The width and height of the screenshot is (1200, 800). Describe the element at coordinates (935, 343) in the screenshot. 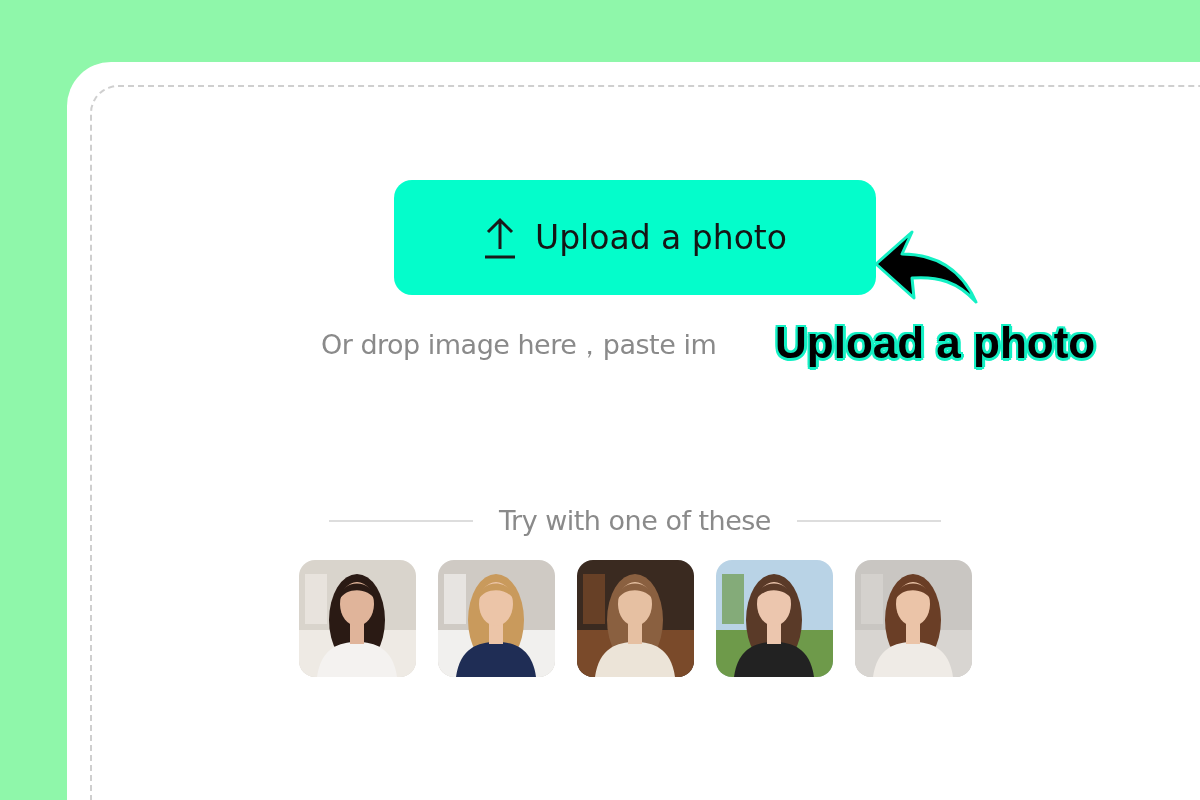

I see `callout-label: Upload a photo` at that location.